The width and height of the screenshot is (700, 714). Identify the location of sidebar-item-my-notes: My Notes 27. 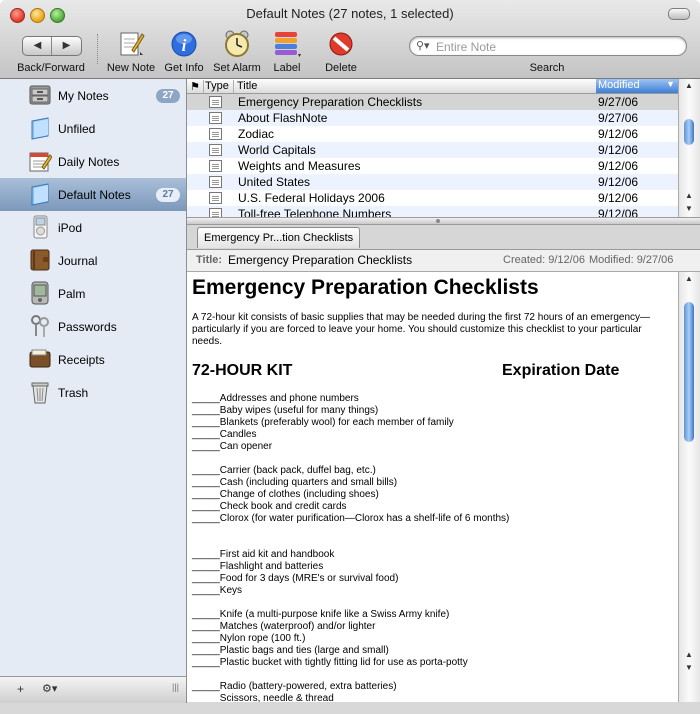
(93, 95).